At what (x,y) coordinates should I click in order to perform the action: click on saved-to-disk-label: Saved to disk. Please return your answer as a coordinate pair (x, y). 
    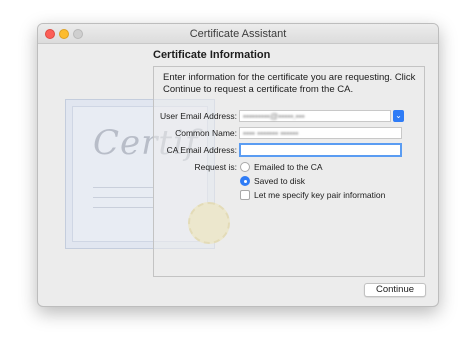
    Looking at the image, I should click on (279, 181).